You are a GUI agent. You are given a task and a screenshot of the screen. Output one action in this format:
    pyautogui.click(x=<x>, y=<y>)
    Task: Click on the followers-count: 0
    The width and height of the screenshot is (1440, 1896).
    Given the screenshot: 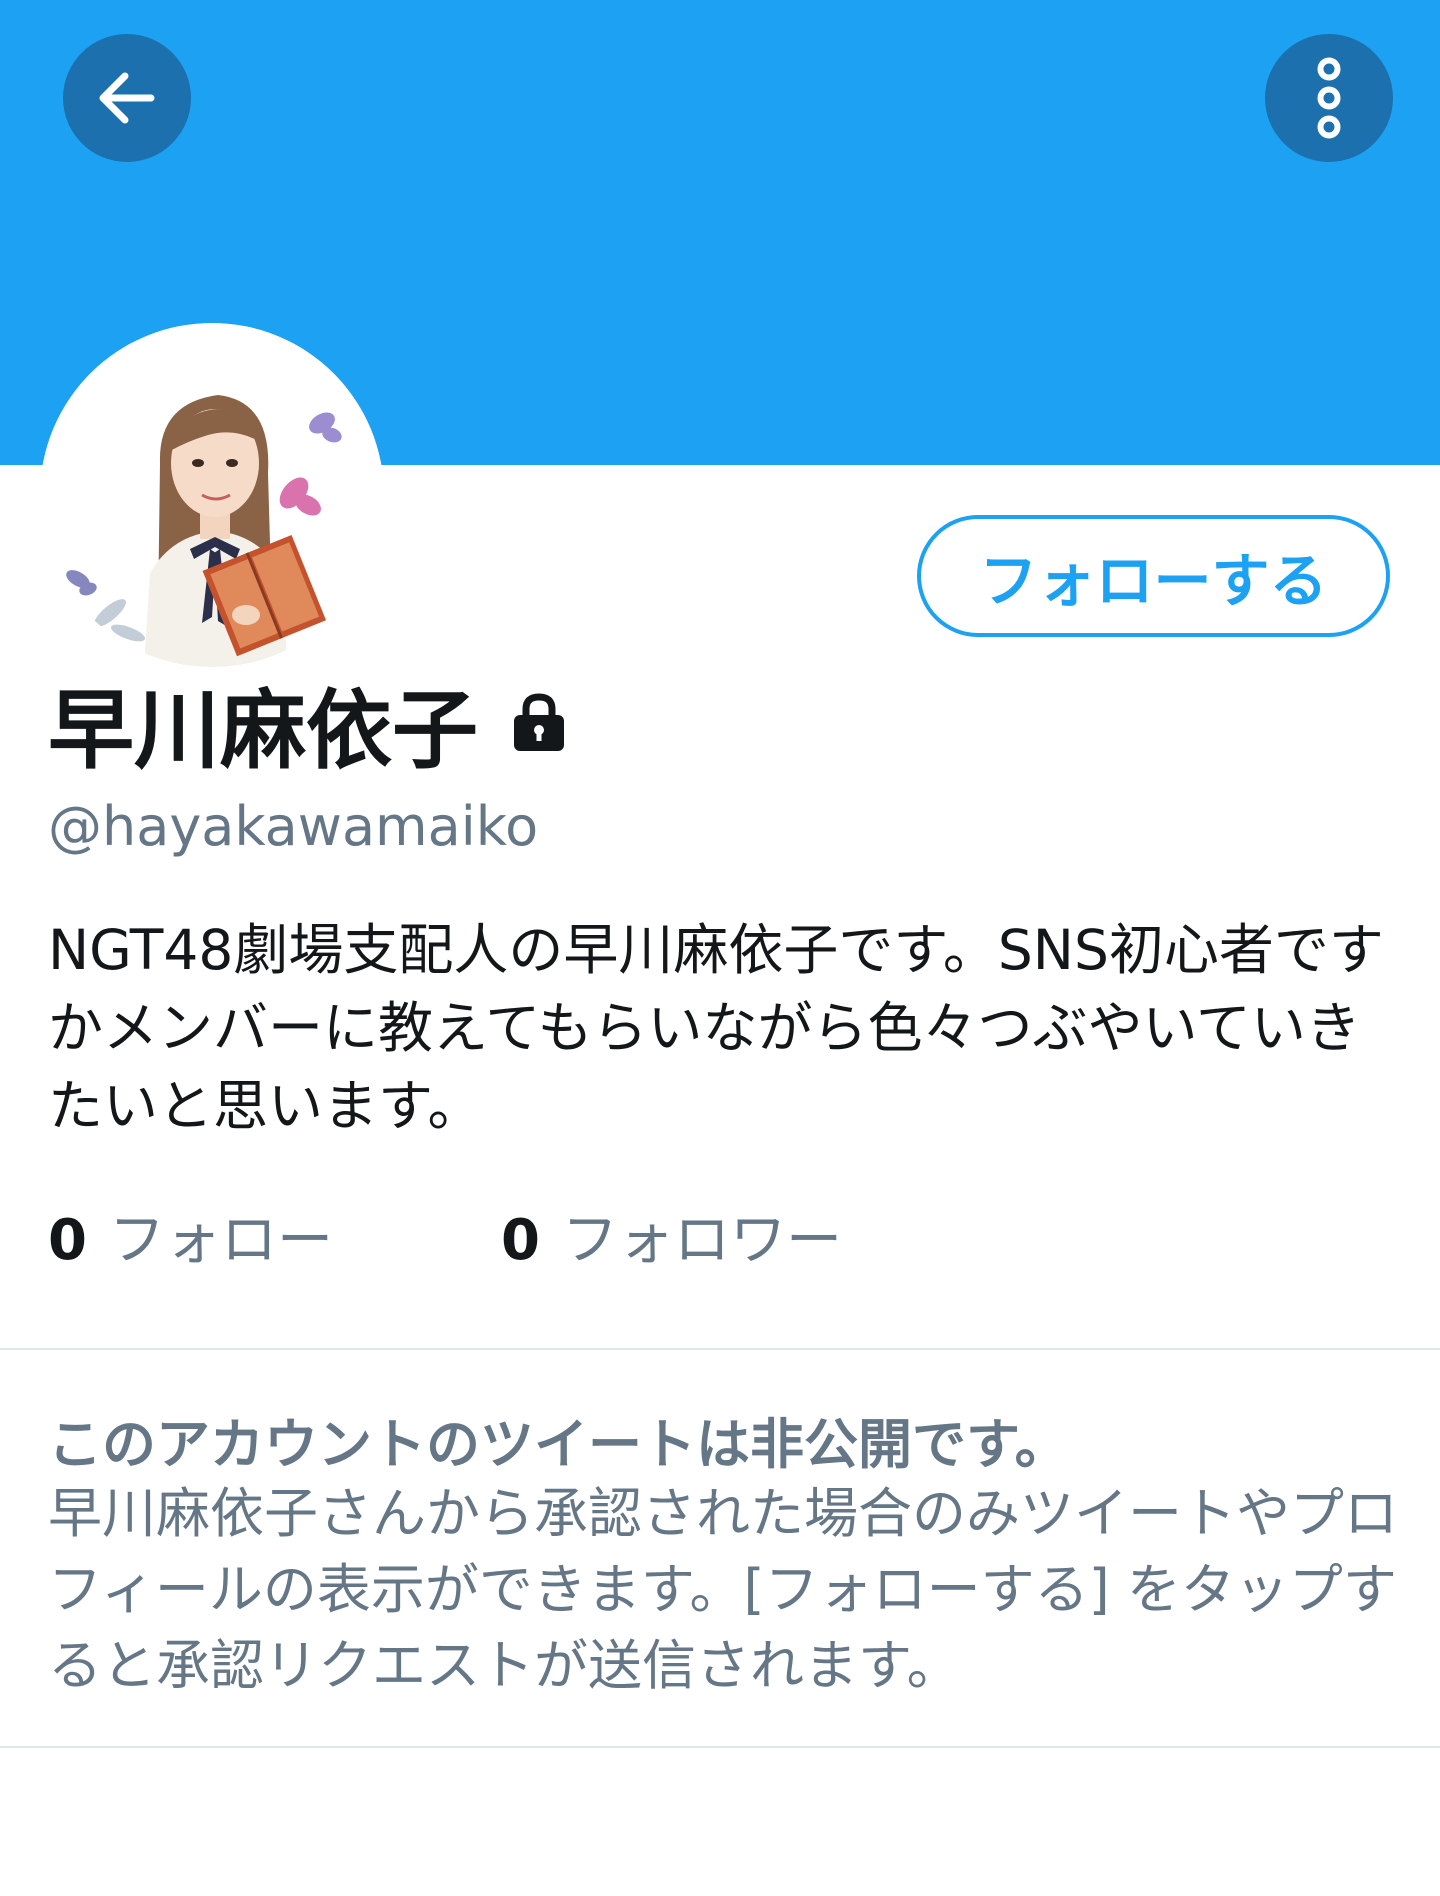 What is the action you would take?
    pyautogui.click(x=520, y=1240)
    